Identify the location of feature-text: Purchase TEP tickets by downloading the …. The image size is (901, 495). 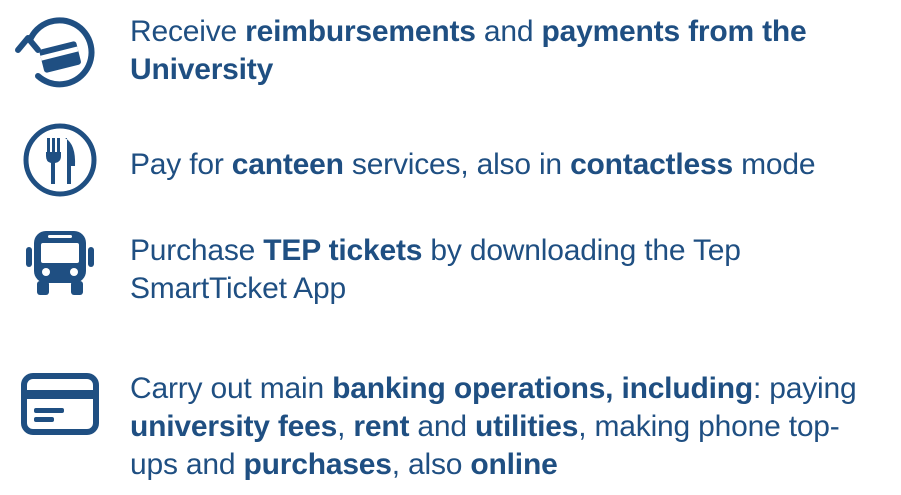
(485, 270).